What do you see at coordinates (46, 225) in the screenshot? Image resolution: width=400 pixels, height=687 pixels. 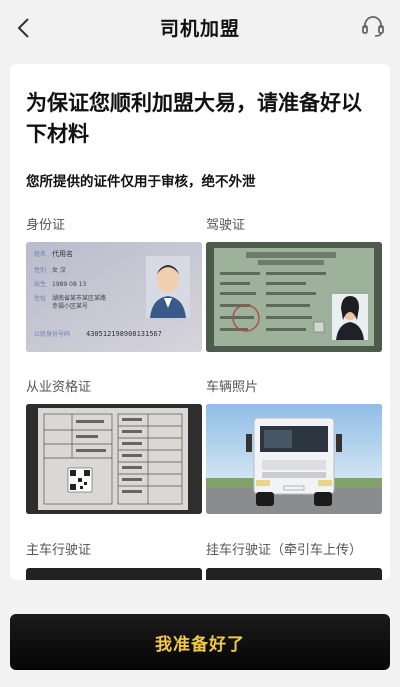 I see `doc-label-id-card: 身份证` at bounding box center [46, 225].